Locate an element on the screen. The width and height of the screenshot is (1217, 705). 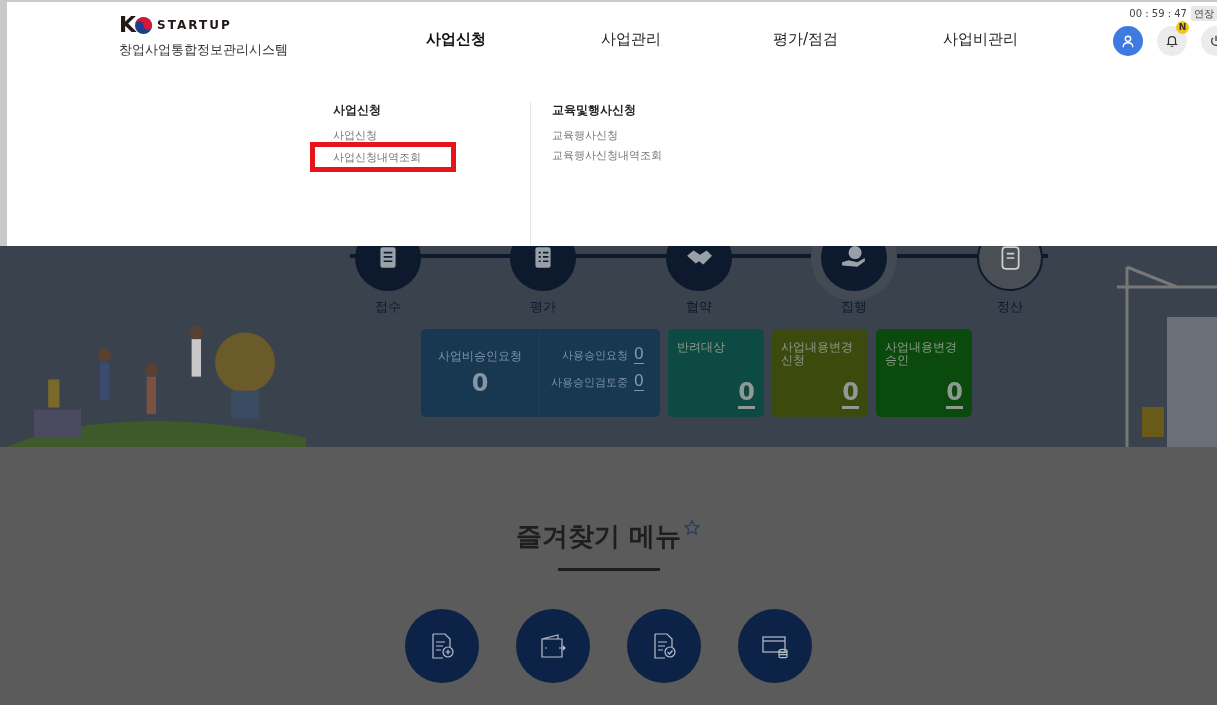
user-button is located at coordinates (1128, 41).